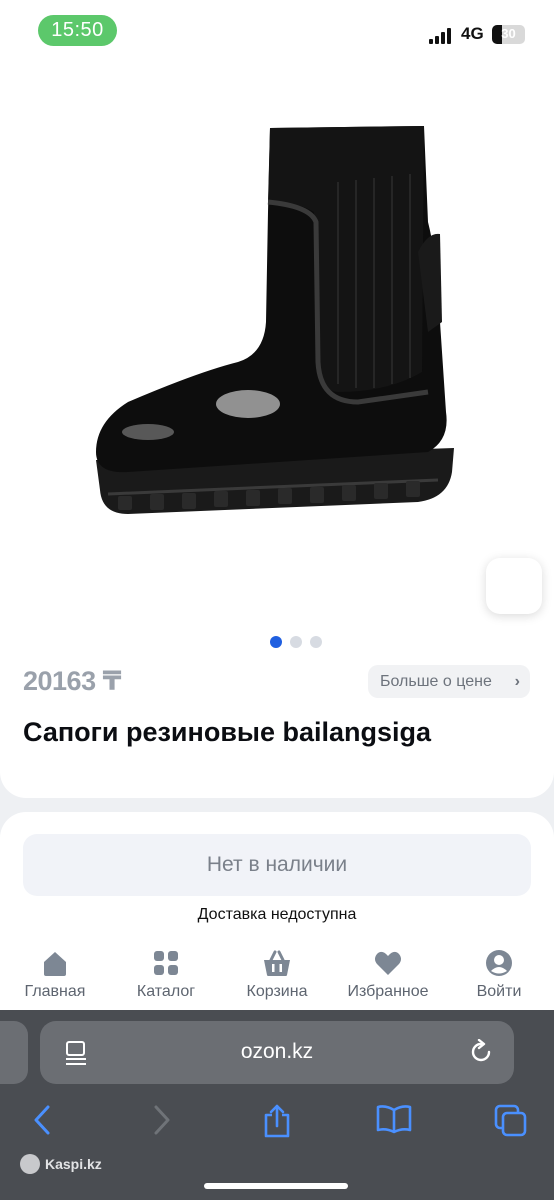  I want to click on product-price: 20163 ₸, so click(72, 681).